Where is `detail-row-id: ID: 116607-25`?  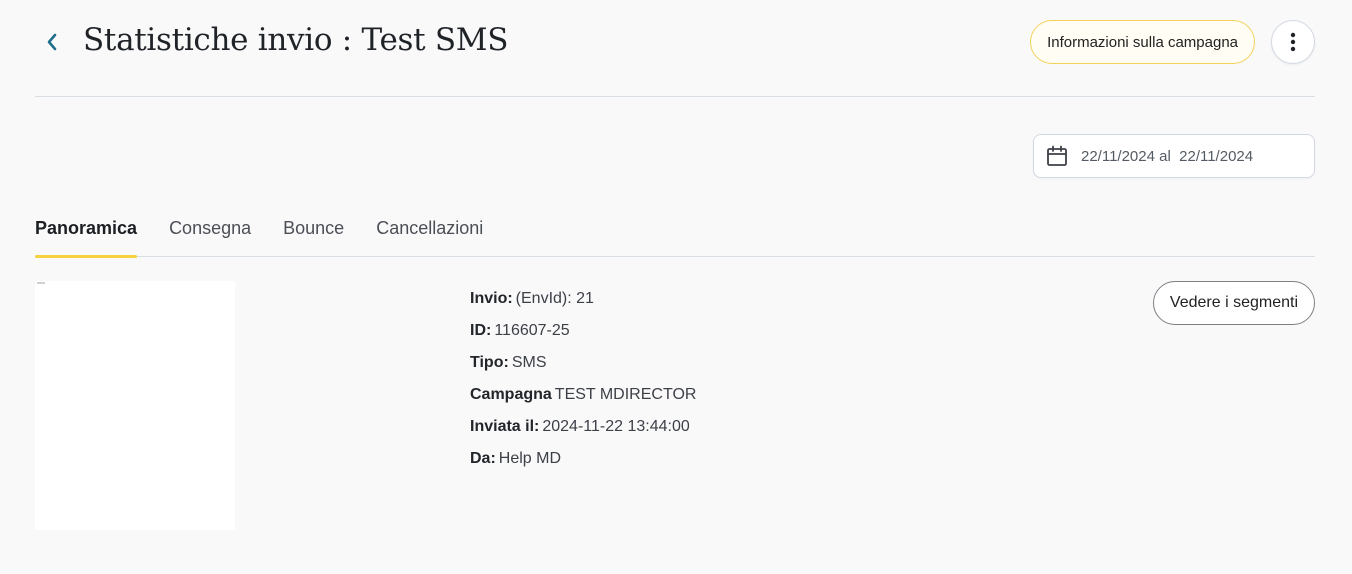 detail-row-id: ID: 116607-25 is located at coordinates (583, 331).